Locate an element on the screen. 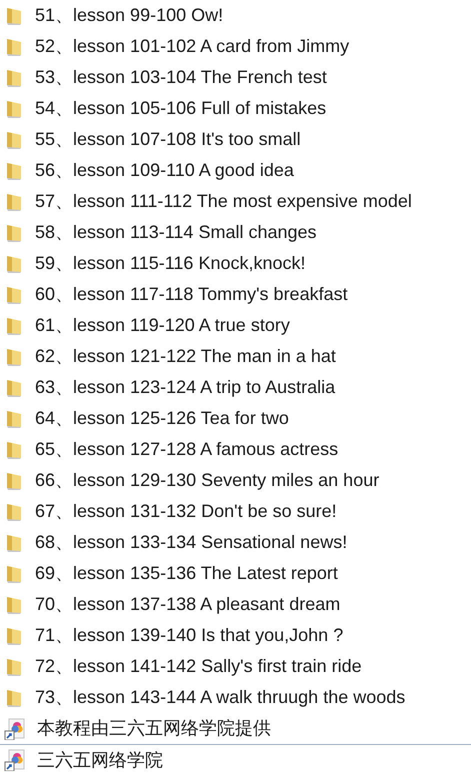 Image resolution: width=471 pixels, height=775 pixels. item-label: 65、lesson 127-128 A famous actress is located at coordinates (186, 449).